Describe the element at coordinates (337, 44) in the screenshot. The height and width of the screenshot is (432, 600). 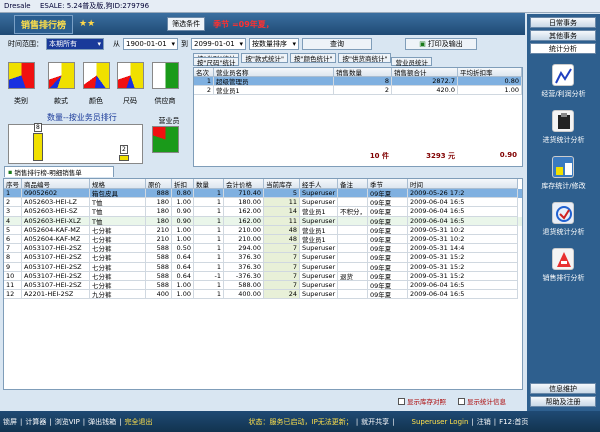
I see `query-button: 查询` at that location.